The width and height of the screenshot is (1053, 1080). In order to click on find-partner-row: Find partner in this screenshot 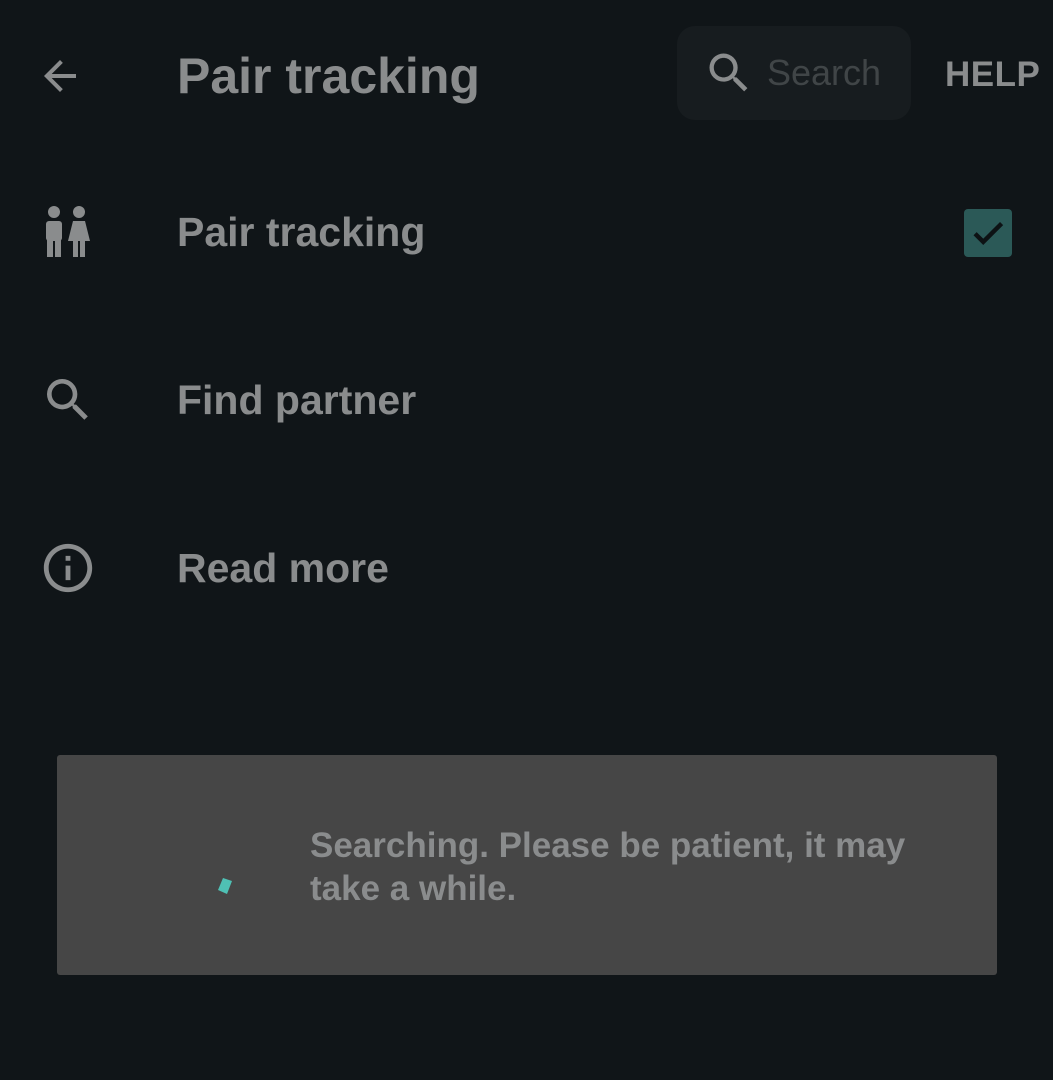, I will do `click(526, 400)`.